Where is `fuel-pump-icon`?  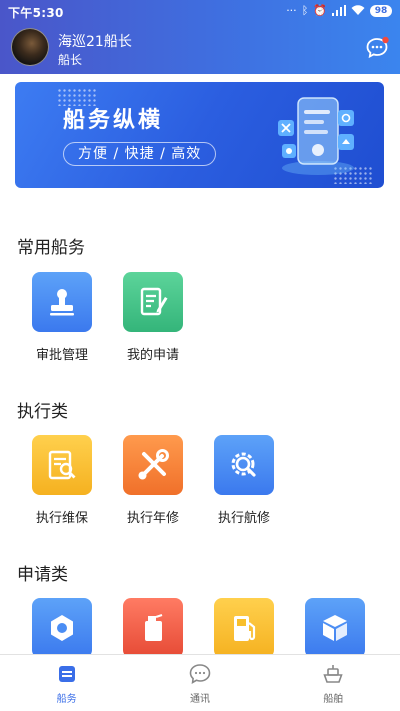 fuel-pump-icon is located at coordinates (244, 628).